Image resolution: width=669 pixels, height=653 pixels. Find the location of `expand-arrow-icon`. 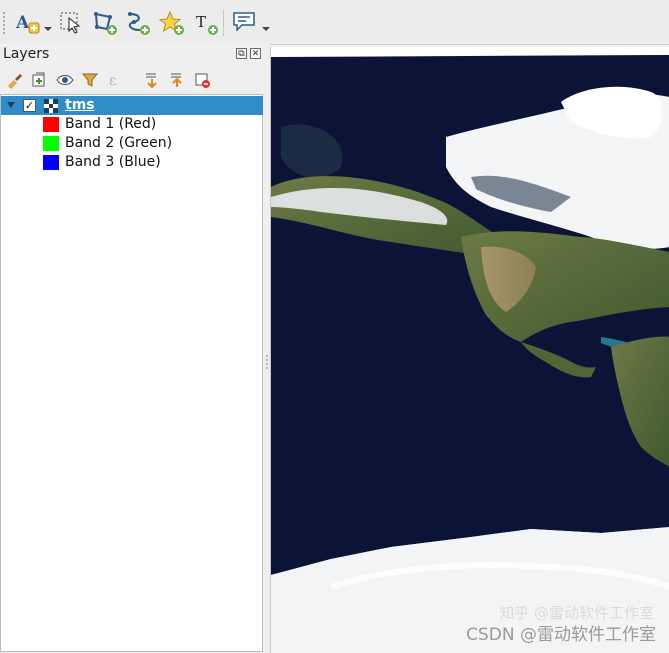

expand-arrow-icon is located at coordinates (11, 105).